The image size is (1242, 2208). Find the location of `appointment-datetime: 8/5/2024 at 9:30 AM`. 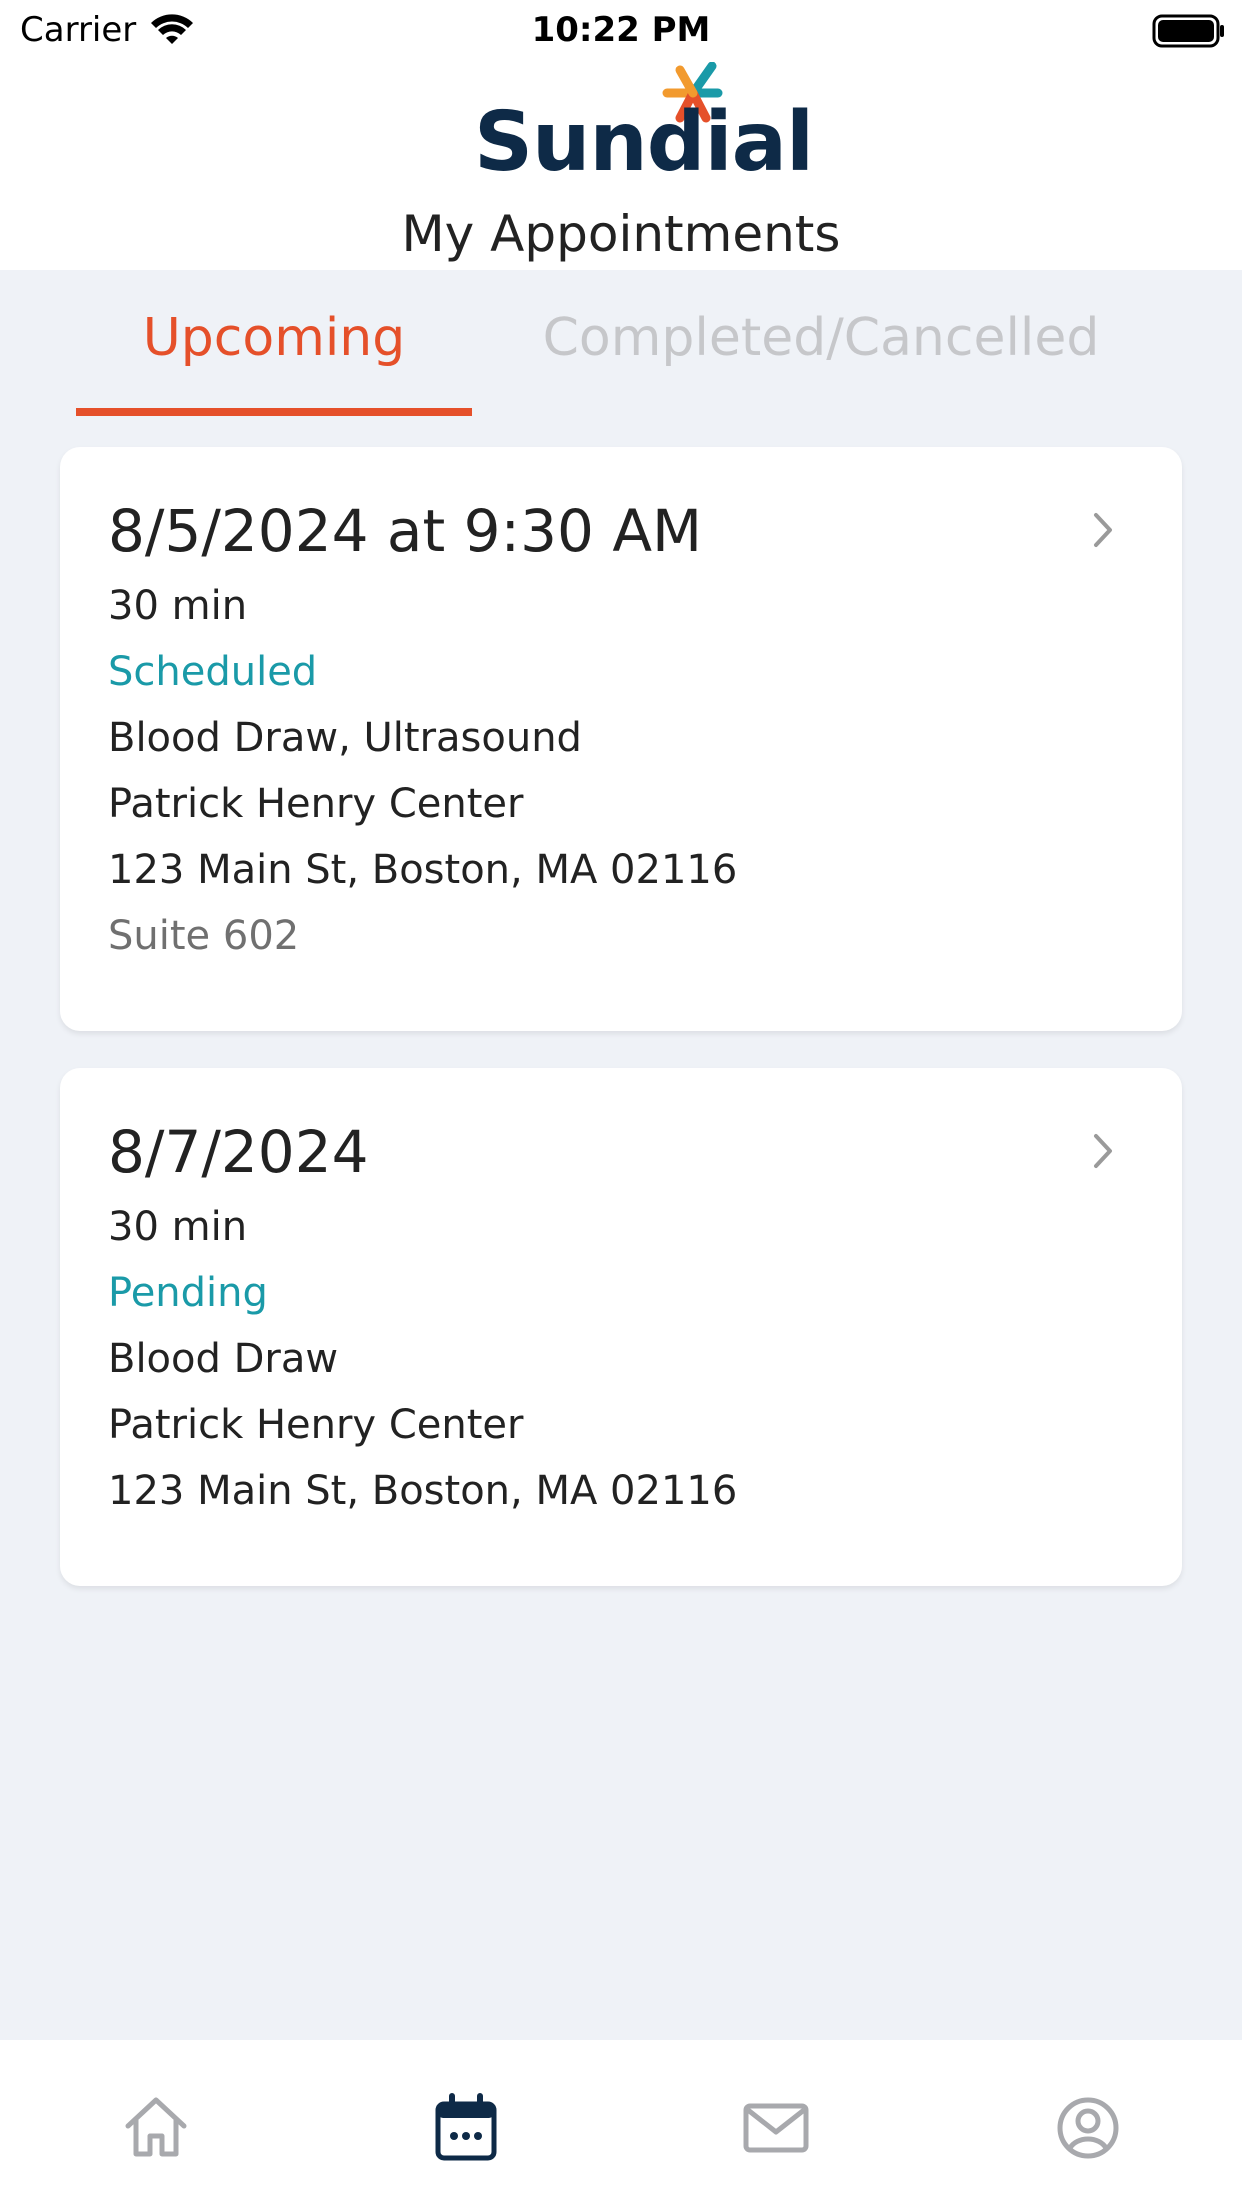

appointment-datetime: 8/5/2024 at 9:30 AM is located at coordinates (405, 531).